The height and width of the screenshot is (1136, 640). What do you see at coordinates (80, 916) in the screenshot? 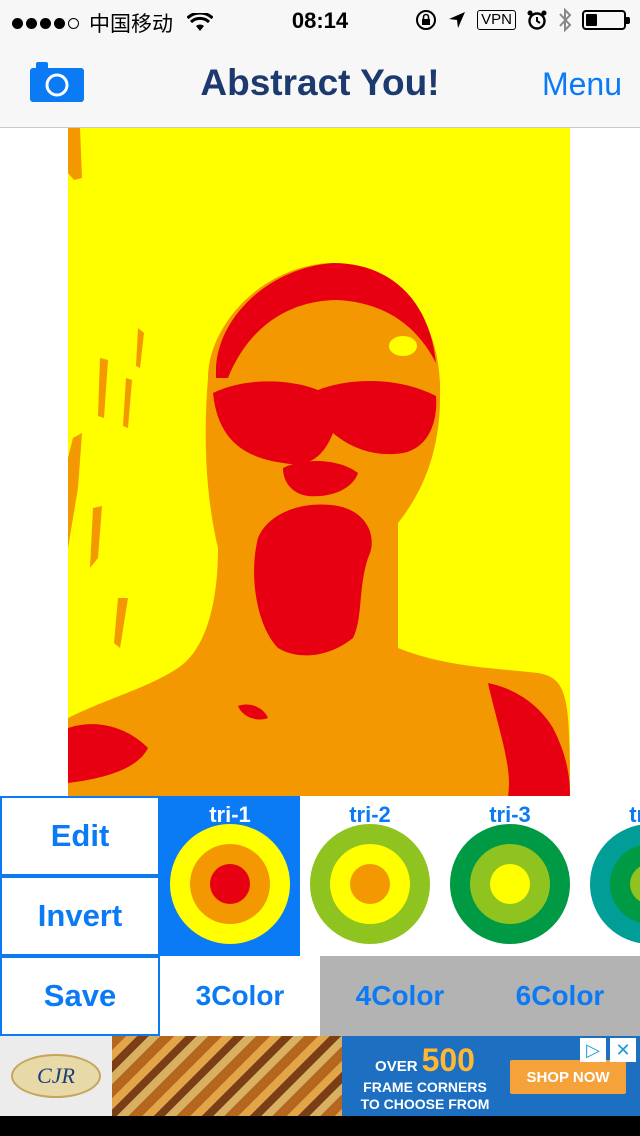
I see `invert-button: Invert` at bounding box center [80, 916].